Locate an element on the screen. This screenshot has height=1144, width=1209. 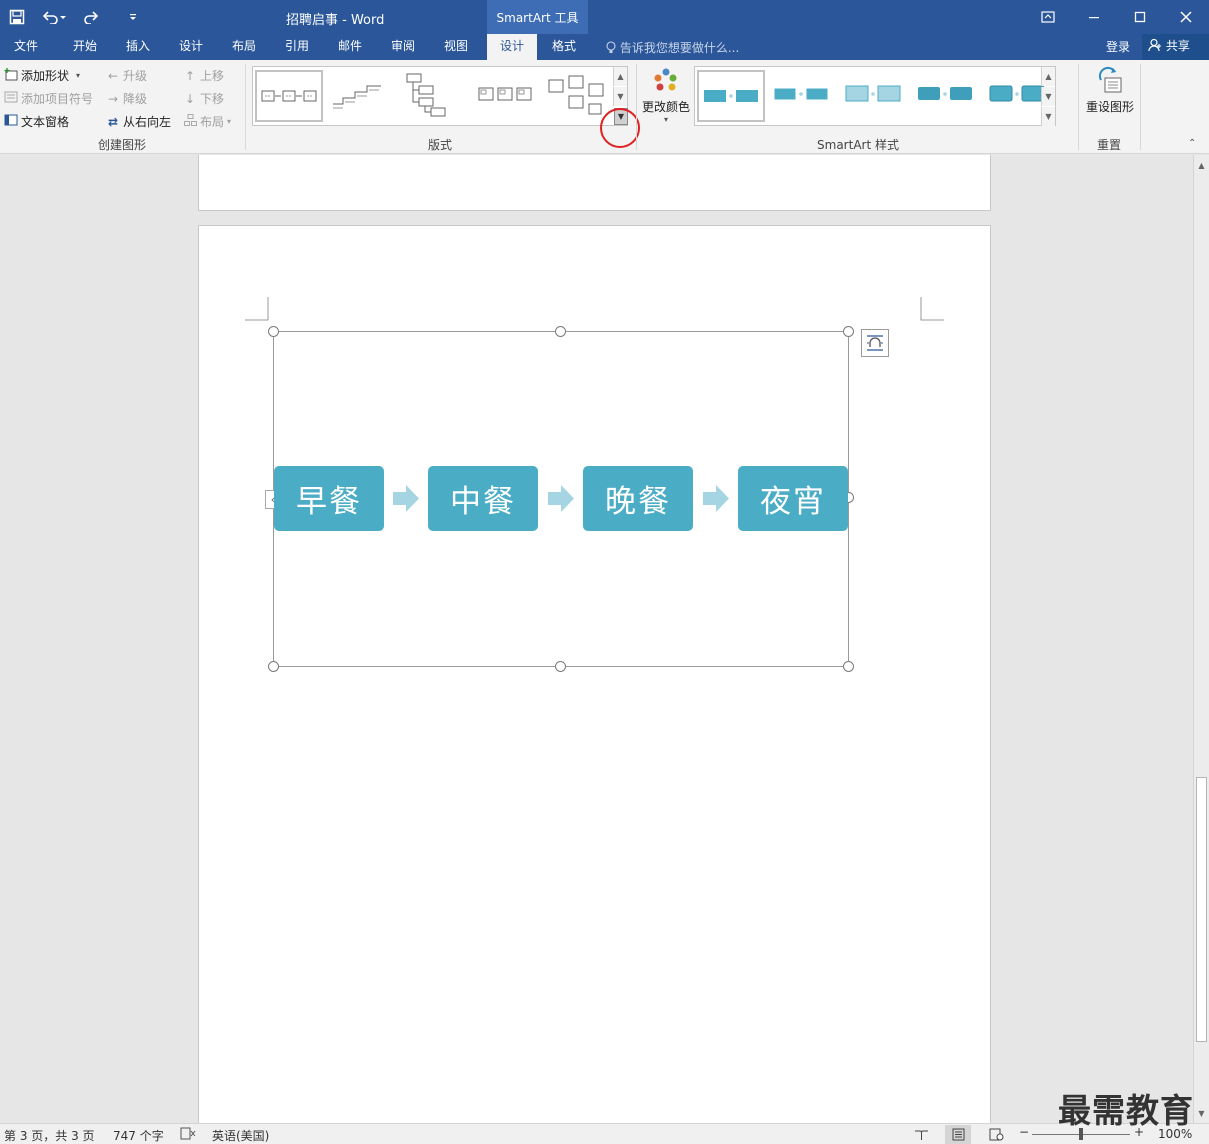
title-bar: 招聘启事 - Word SmartArt 工具 is located at coordinates (604, 17).